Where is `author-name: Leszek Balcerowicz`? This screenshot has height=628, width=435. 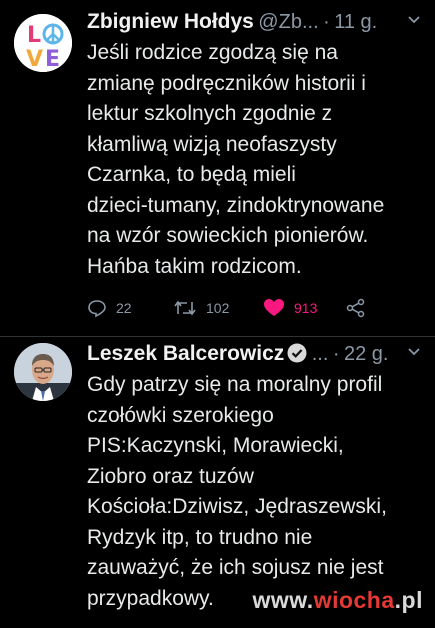
author-name: Leszek Balcerowicz is located at coordinates (185, 353).